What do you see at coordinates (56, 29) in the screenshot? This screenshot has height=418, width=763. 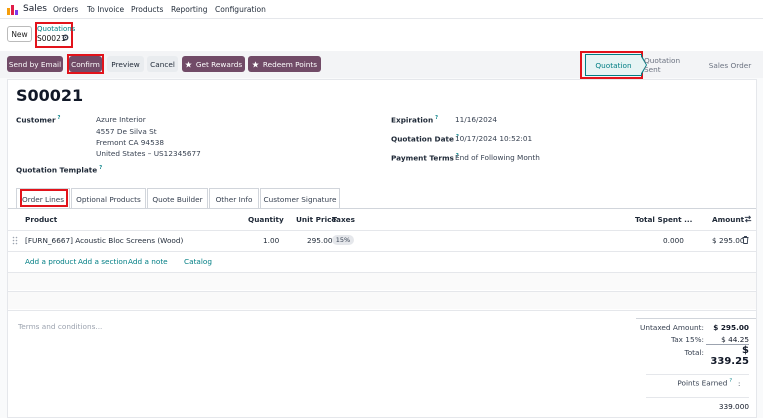 I see `breadcrumb-quotations: Quotations` at bounding box center [56, 29].